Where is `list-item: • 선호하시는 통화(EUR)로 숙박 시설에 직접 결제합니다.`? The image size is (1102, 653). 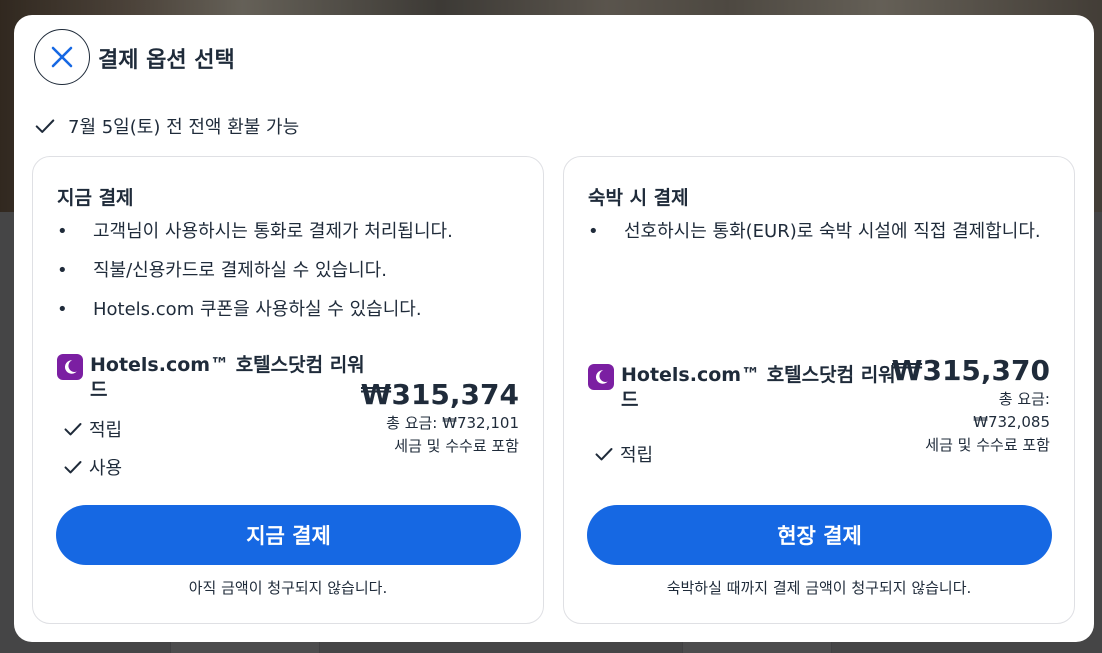 list-item: • 선호하시는 통화(EUR)로 숙박 시설에 직접 결제합니다. is located at coordinates (814, 231).